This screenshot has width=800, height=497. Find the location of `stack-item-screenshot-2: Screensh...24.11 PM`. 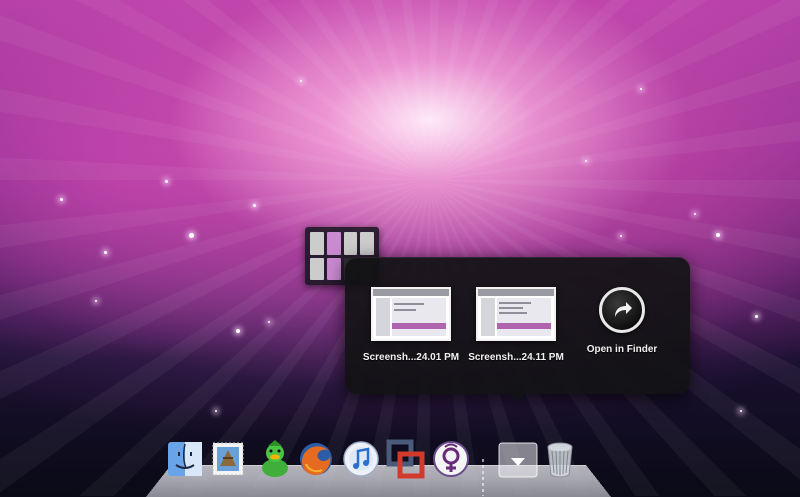

stack-item-screenshot-2: Screensh...24.11 PM is located at coordinates (516, 325).